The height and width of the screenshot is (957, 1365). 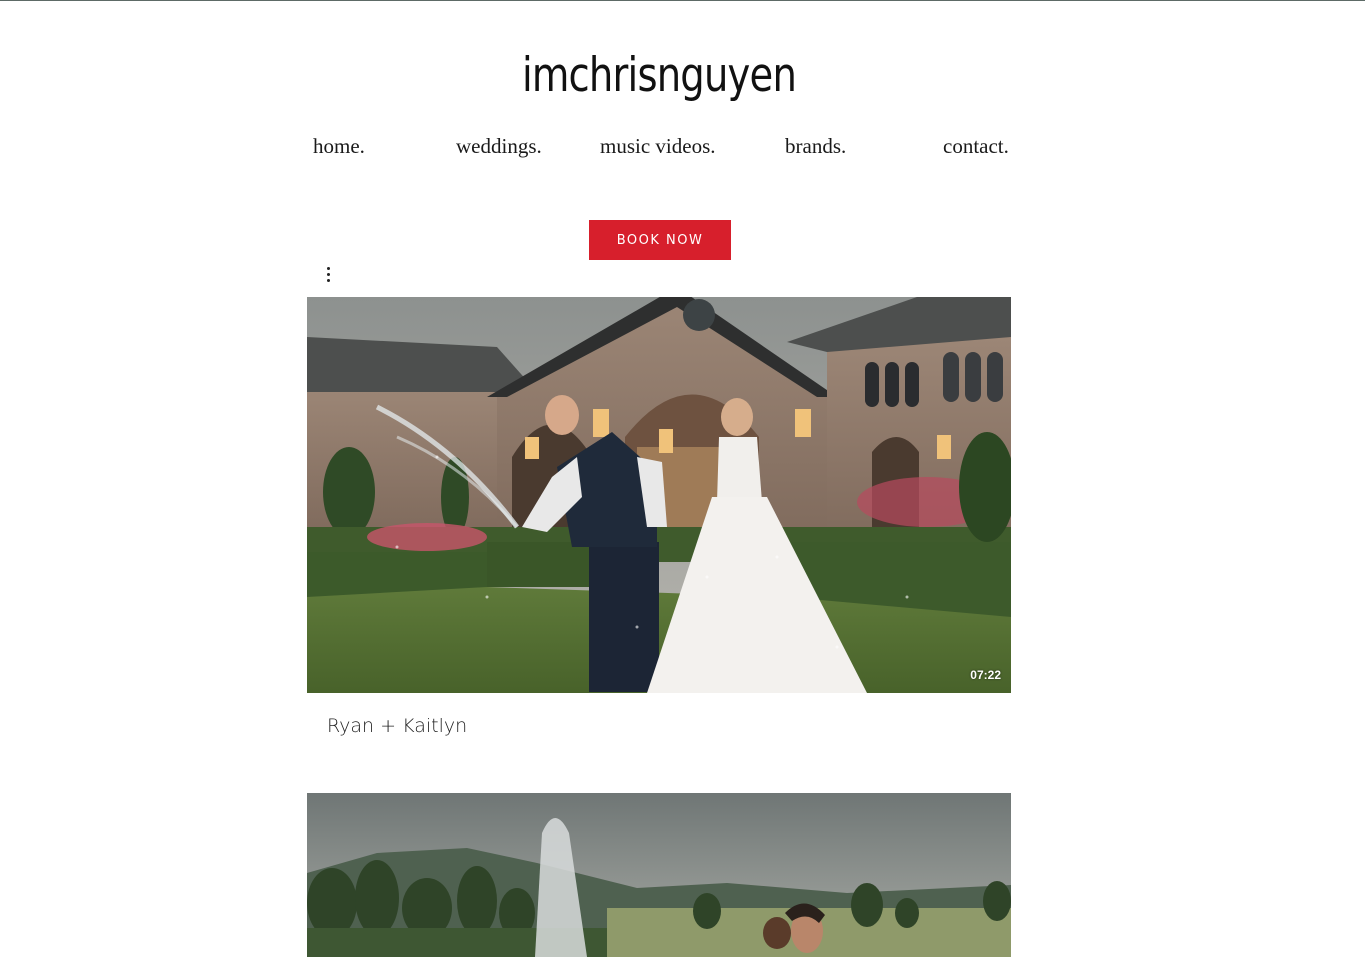 What do you see at coordinates (985, 675) in the screenshot?
I see `video-duration: 07:22` at bounding box center [985, 675].